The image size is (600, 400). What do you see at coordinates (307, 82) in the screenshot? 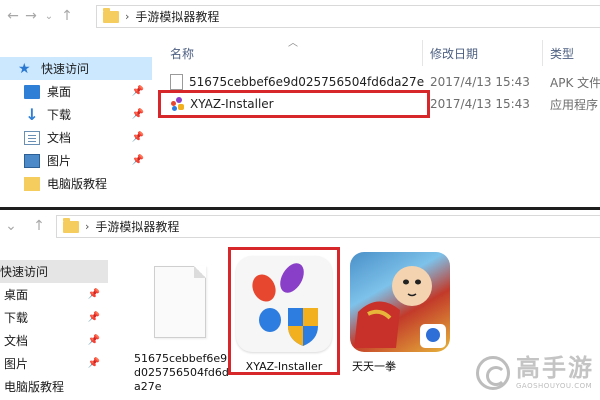
I see `file-name: 51675cebbef6e9d025756504fd6da27e` at bounding box center [307, 82].